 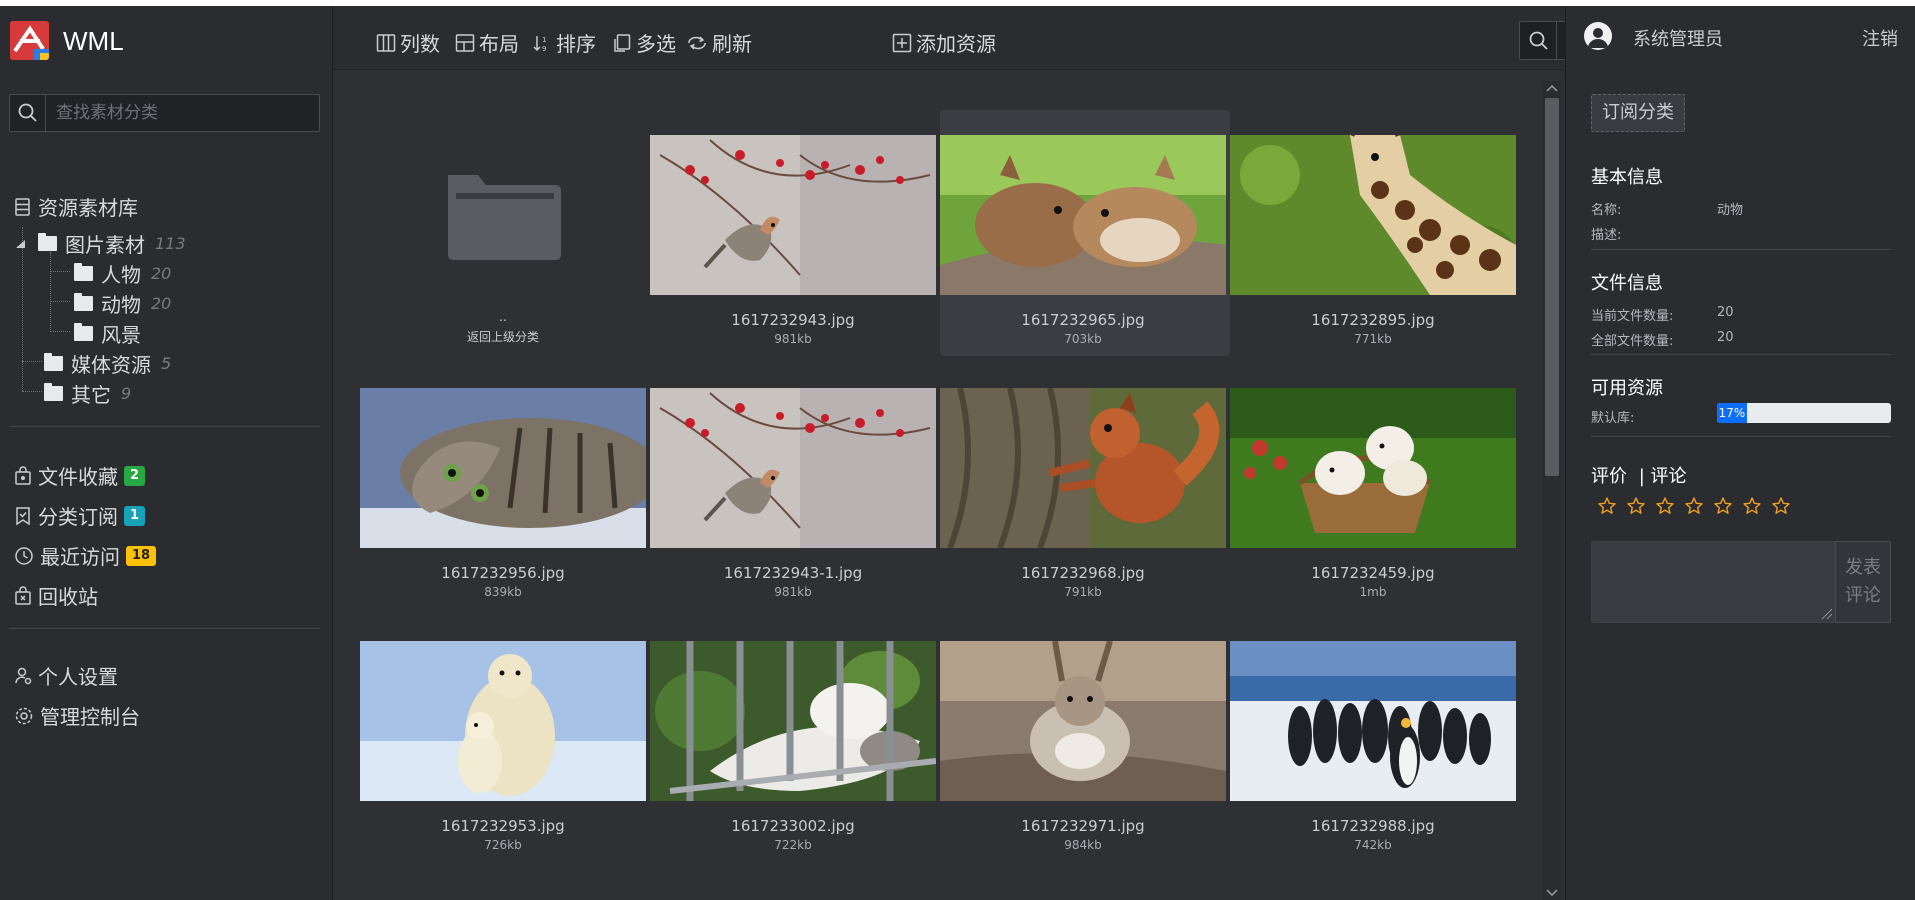 I want to click on file-tile: 1617232968.jpg 791kb, so click(x=1085, y=486).